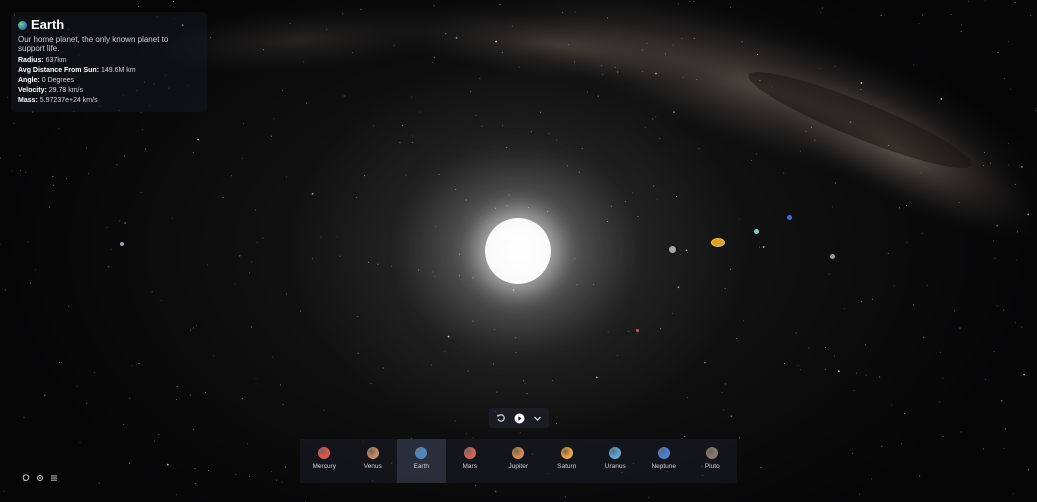  I want to click on stat-angle: Angle: 0 Degrees, so click(46, 80).